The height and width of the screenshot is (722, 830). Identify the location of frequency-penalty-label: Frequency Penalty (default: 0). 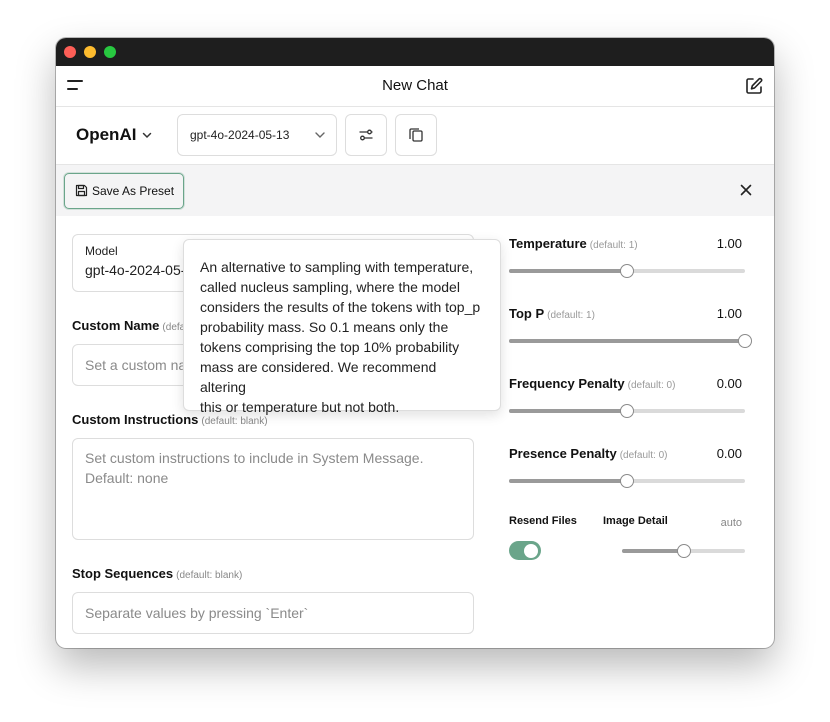
(592, 383).